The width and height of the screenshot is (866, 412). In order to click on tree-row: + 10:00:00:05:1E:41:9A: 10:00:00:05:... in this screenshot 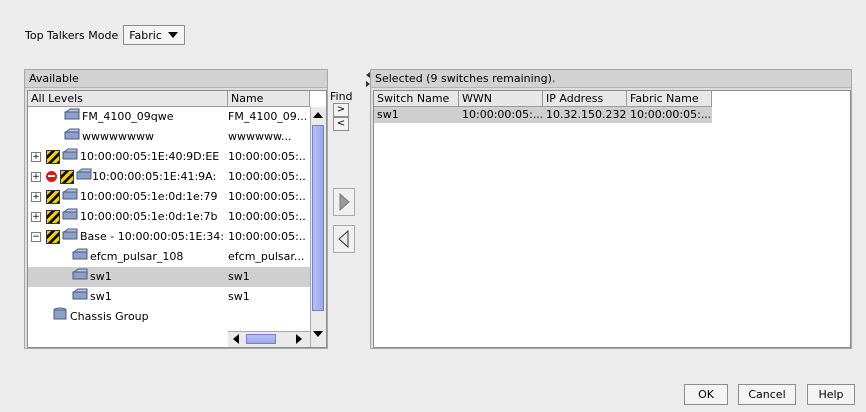, I will do `click(169, 177)`.